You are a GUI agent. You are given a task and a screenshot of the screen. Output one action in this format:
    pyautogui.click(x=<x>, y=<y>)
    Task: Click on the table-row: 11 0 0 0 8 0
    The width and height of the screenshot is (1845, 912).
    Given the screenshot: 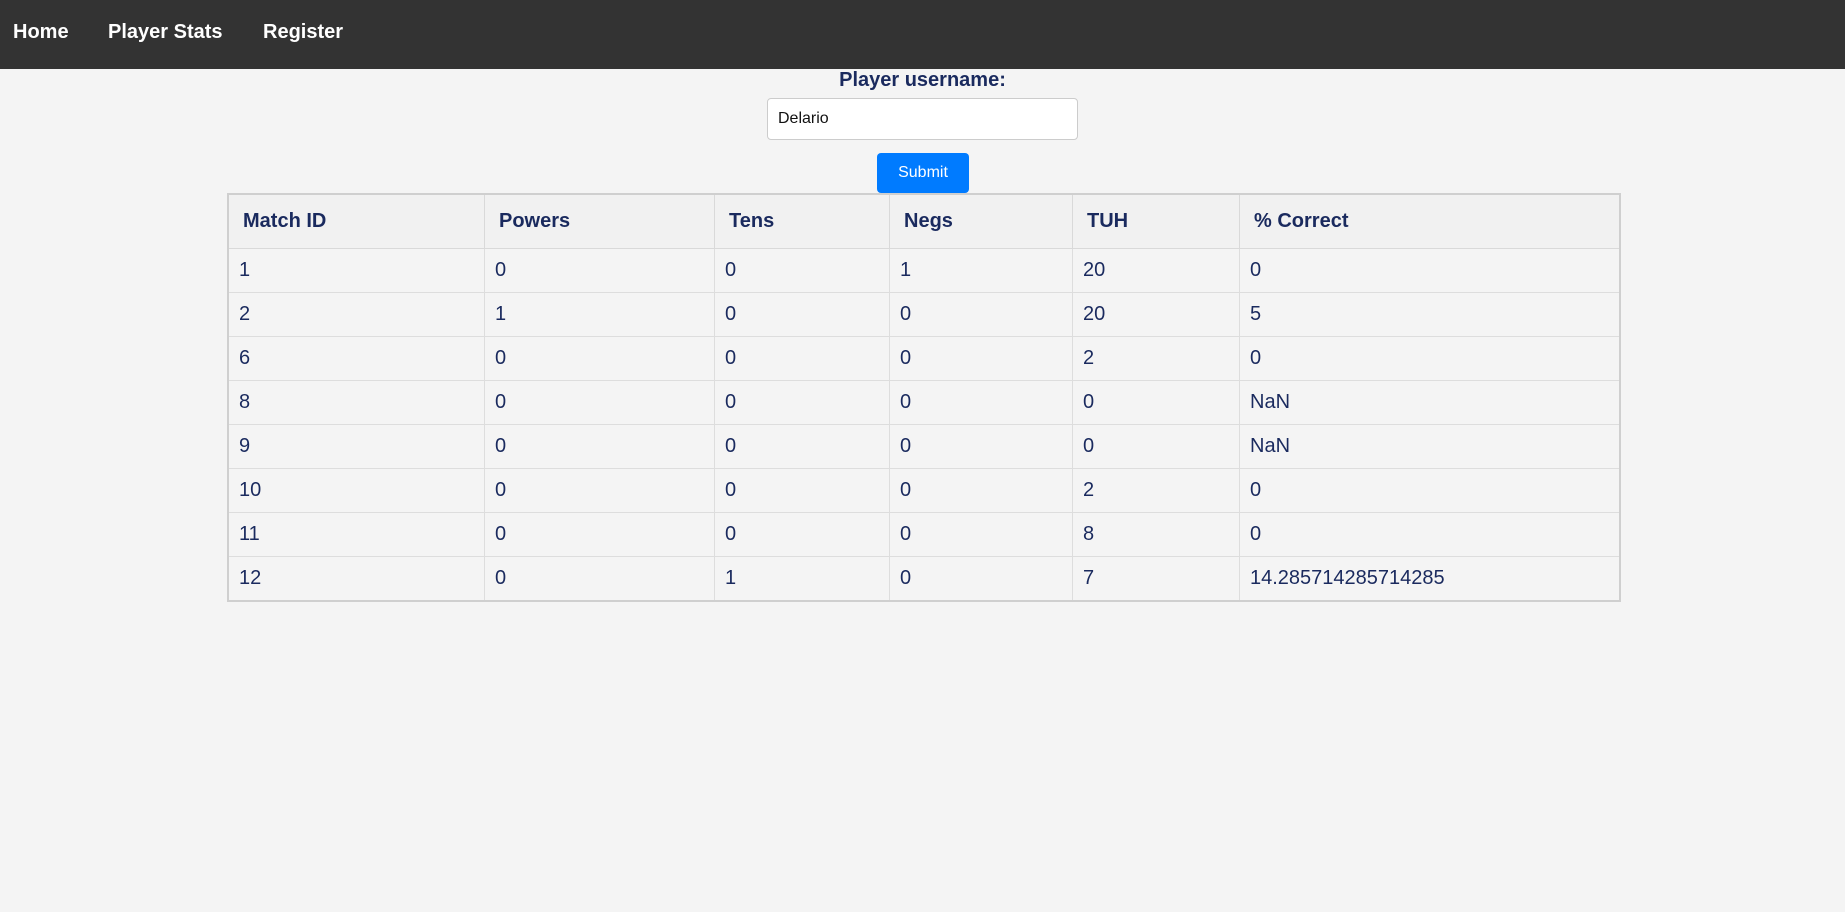 What is the action you would take?
    pyautogui.click(x=924, y=534)
    